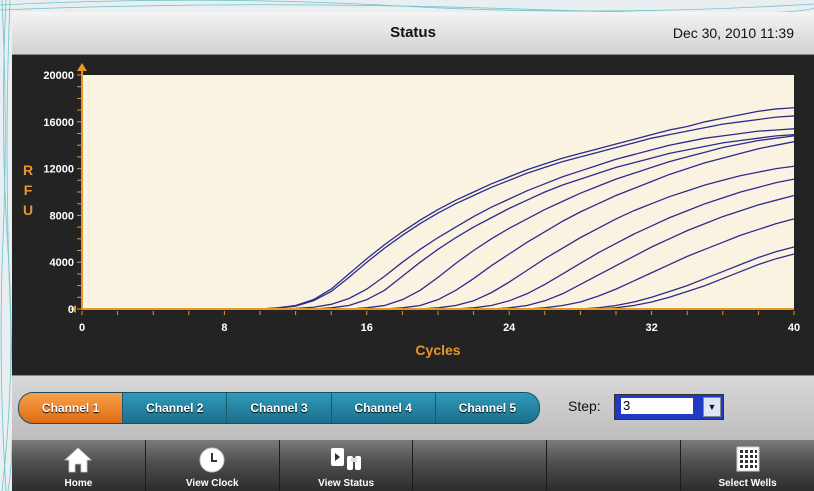 Image resolution: width=814 pixels, height=491 pixels. What do you see at coordinates (58, 123) in the screenshot?
I see `y-tick-label: 16000` at bounding box center [58, 123].